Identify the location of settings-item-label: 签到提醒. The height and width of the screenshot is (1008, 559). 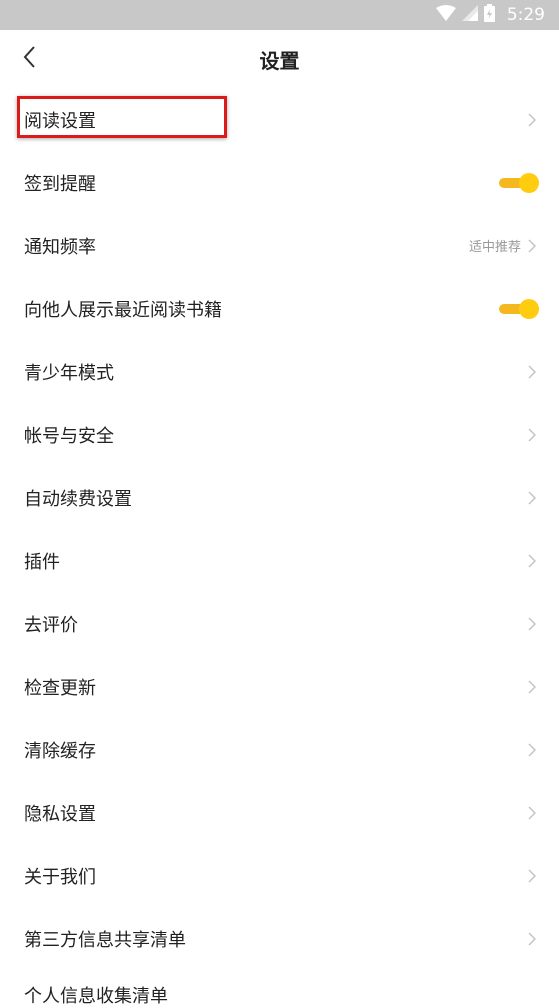
(60, 184).